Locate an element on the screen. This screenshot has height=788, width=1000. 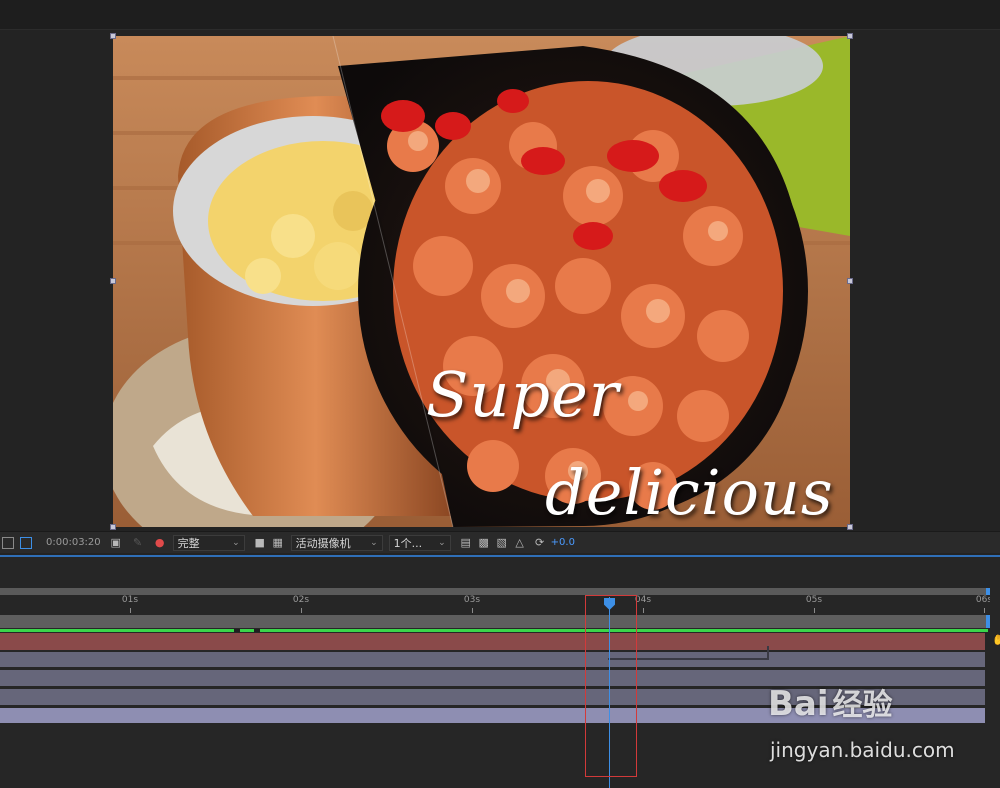
3d-view-icon: ▤ is located at coordinates (466, 542).